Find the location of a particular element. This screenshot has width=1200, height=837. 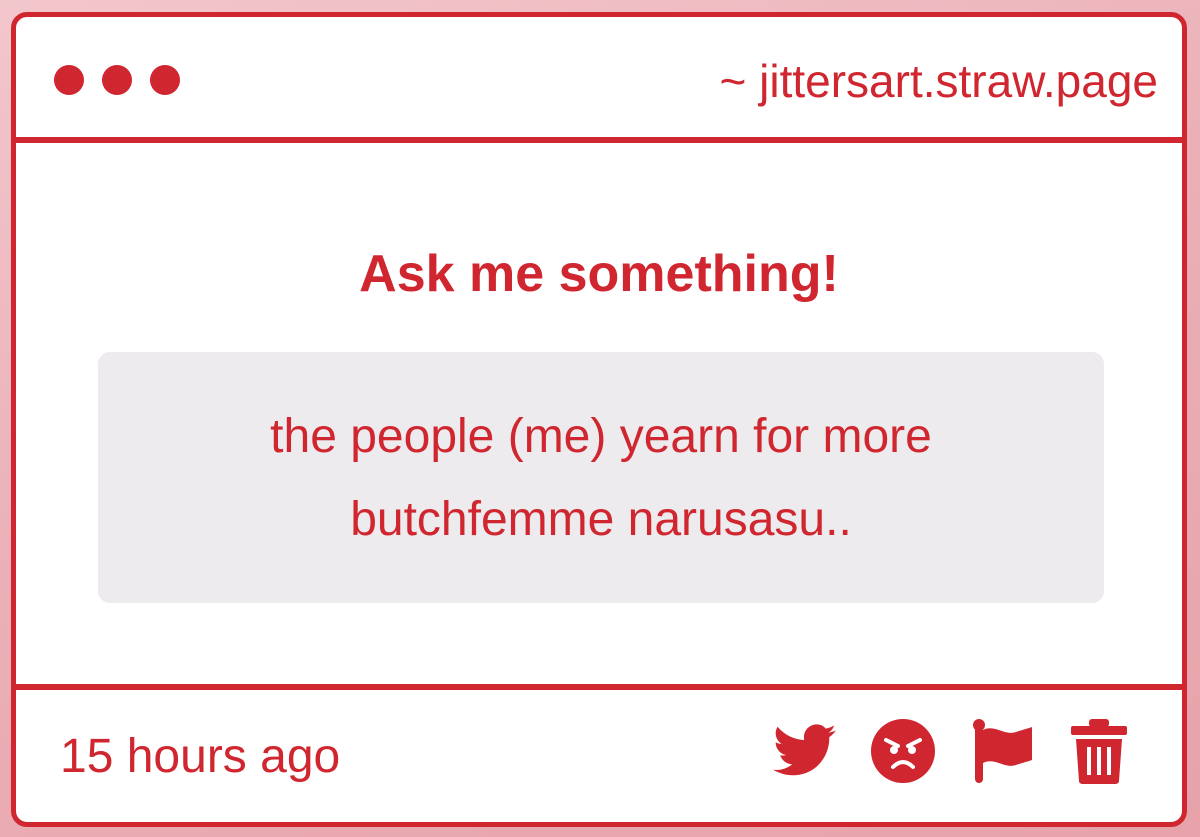

react-button is located at coordinates (903, 751).